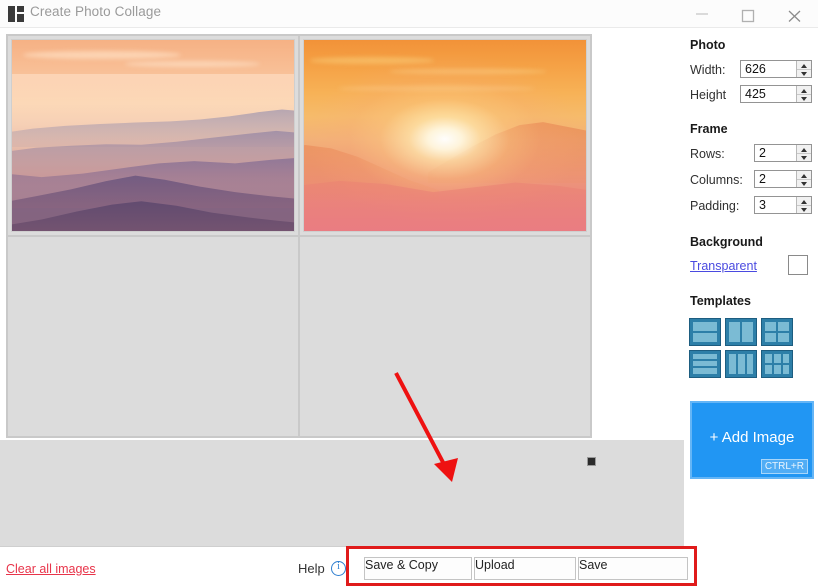 The image size is (818, 586). I want to click on rows-label: Rows:, so click(707, 154).